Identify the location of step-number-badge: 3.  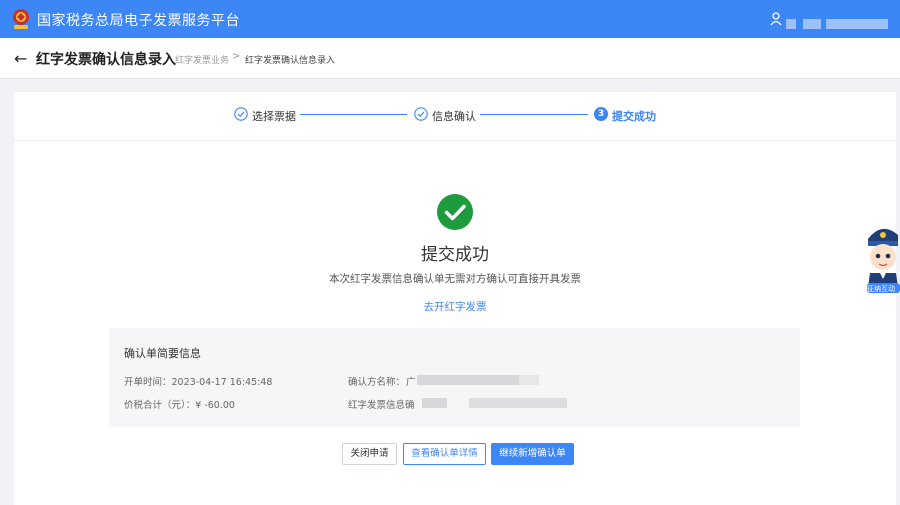
(601, 114).